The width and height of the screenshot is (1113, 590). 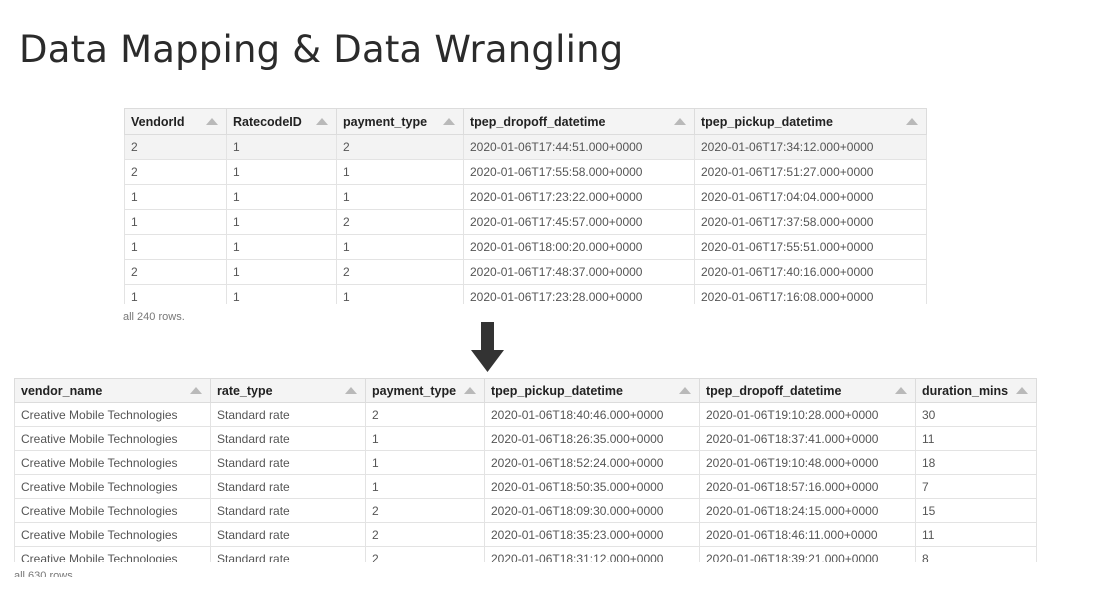 What do you see at coordinates (62, 390) in the screenshot?
I see `column-header-label: vendor_name` at bounding box center [62, 390].